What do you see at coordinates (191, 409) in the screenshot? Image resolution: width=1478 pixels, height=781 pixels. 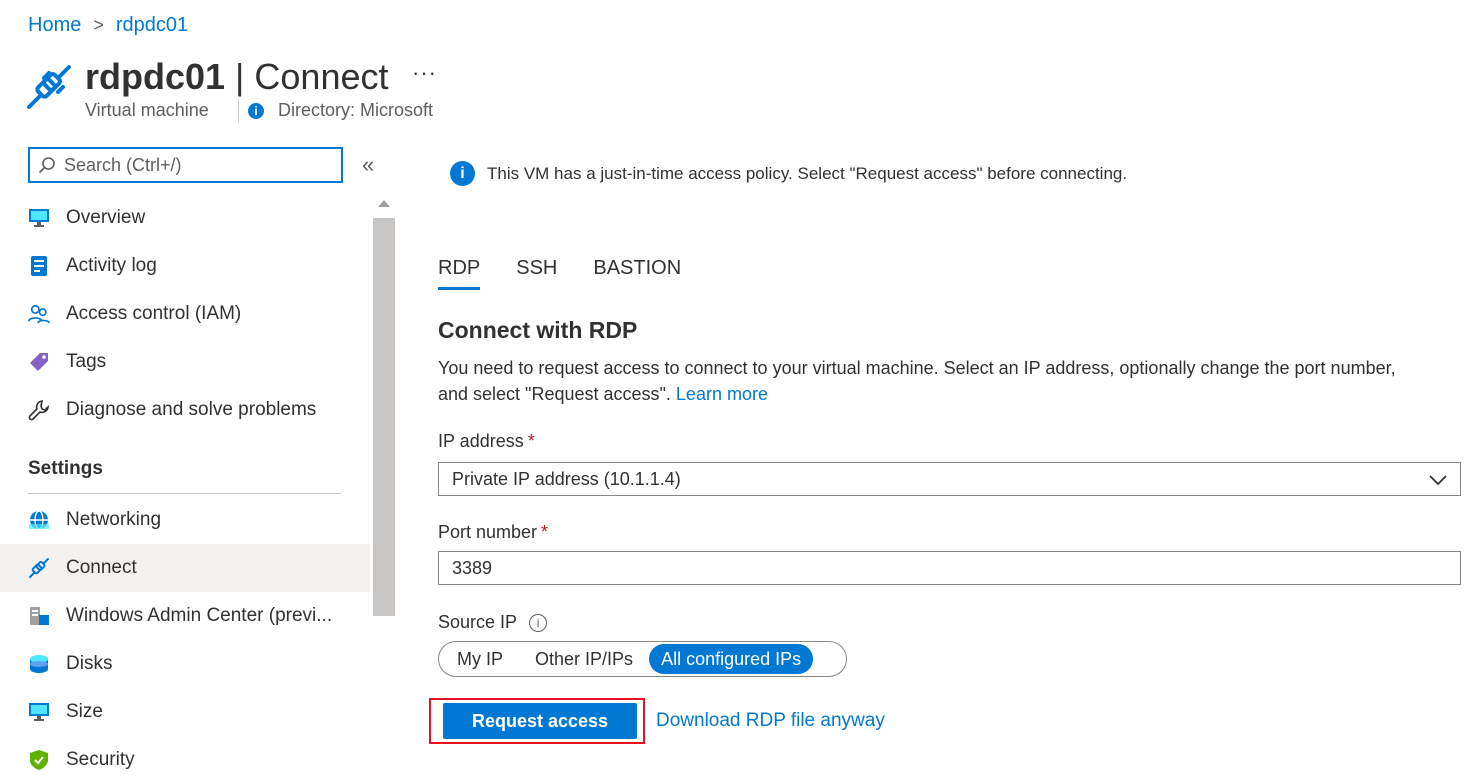 I see `sidebar-item-label: Diagnose and solve problems` at bounding box center [191, 409].